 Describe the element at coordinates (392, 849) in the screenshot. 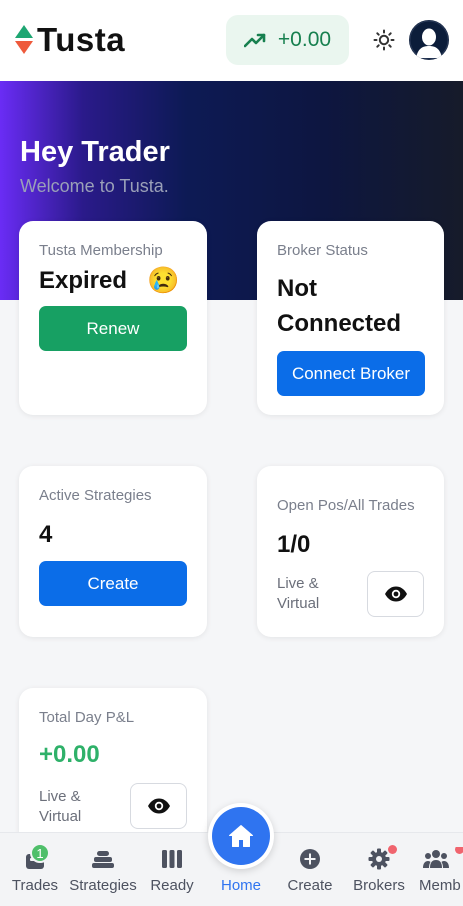

I see `brokers-notification-dot` at that location.